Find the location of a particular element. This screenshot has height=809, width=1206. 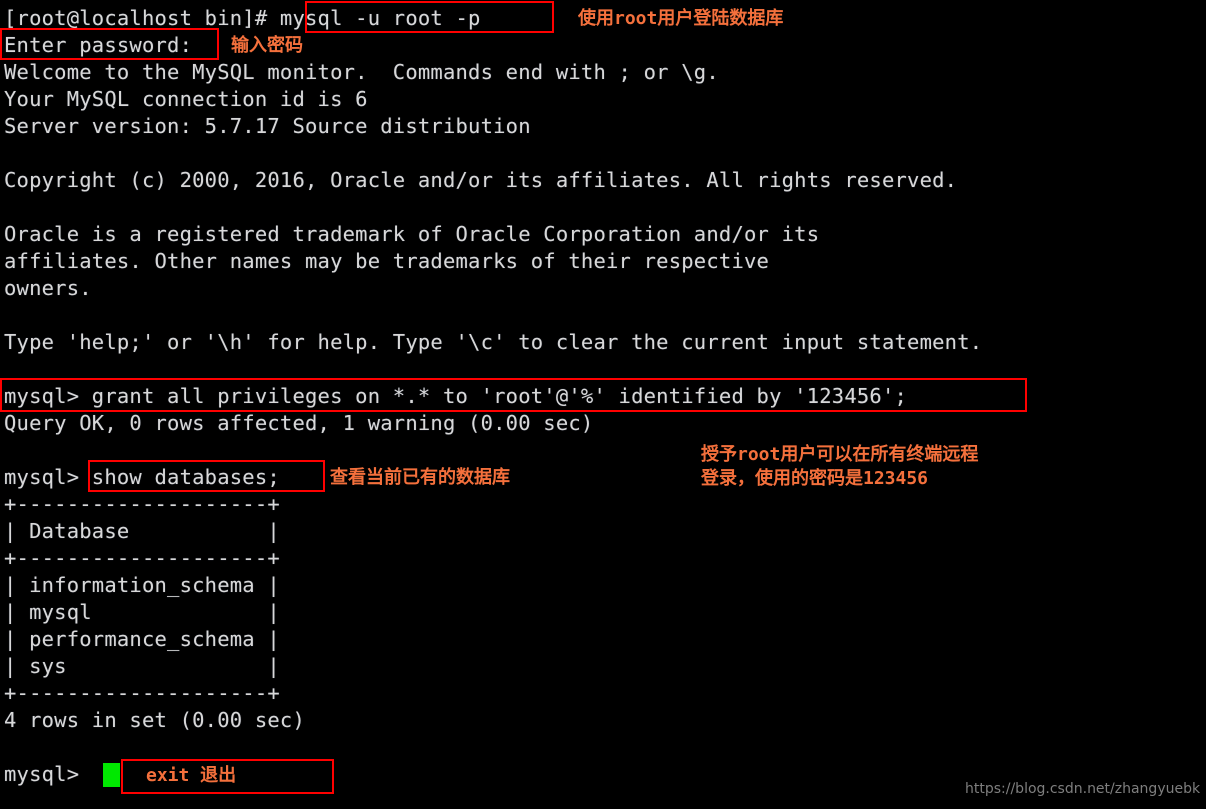

terminal-line-prompt-final: mysql> is located at coordinates (42, 774).